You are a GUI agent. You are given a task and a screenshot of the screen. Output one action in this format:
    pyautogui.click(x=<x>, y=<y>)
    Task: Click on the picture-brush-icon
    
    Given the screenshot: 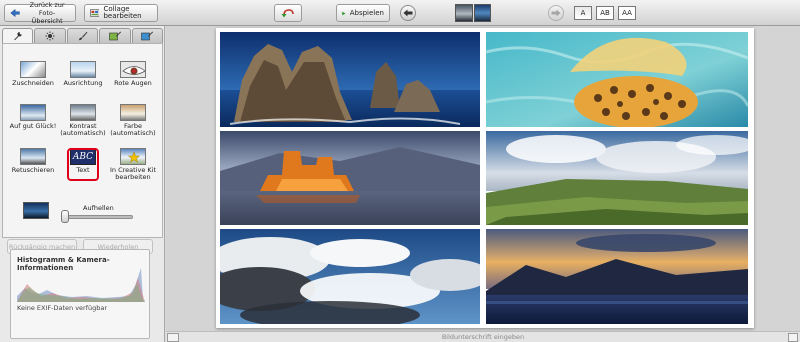 What is the action you would take?
    pyautogui.click(x=115, y=36)
    